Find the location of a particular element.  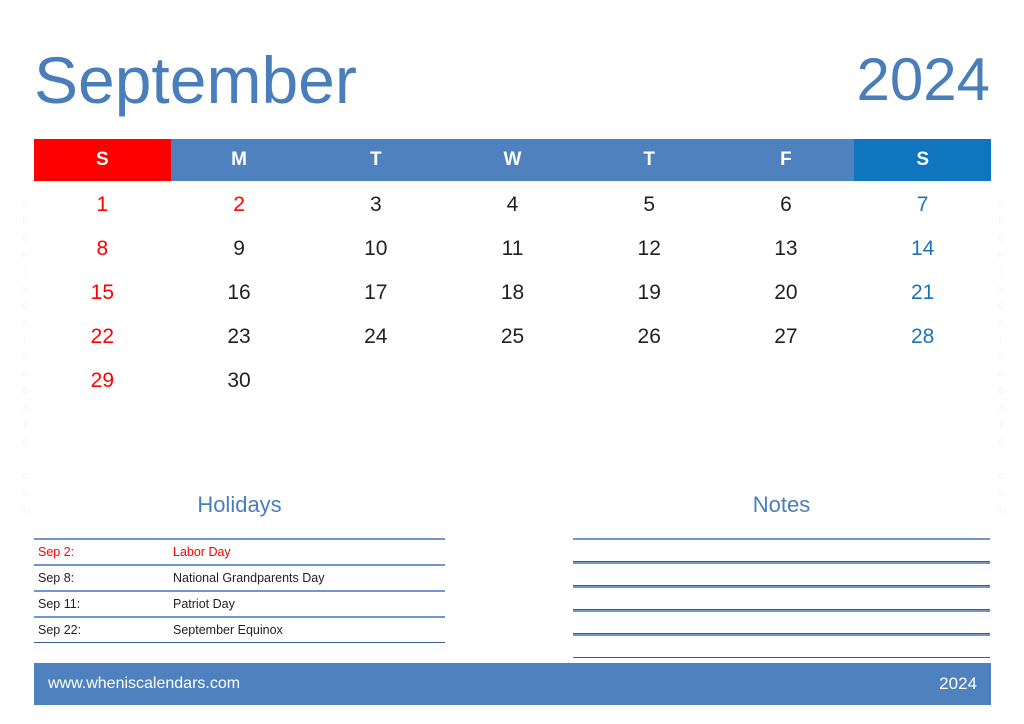

date-cell-14: 14 is located at coordinates (922, 249).